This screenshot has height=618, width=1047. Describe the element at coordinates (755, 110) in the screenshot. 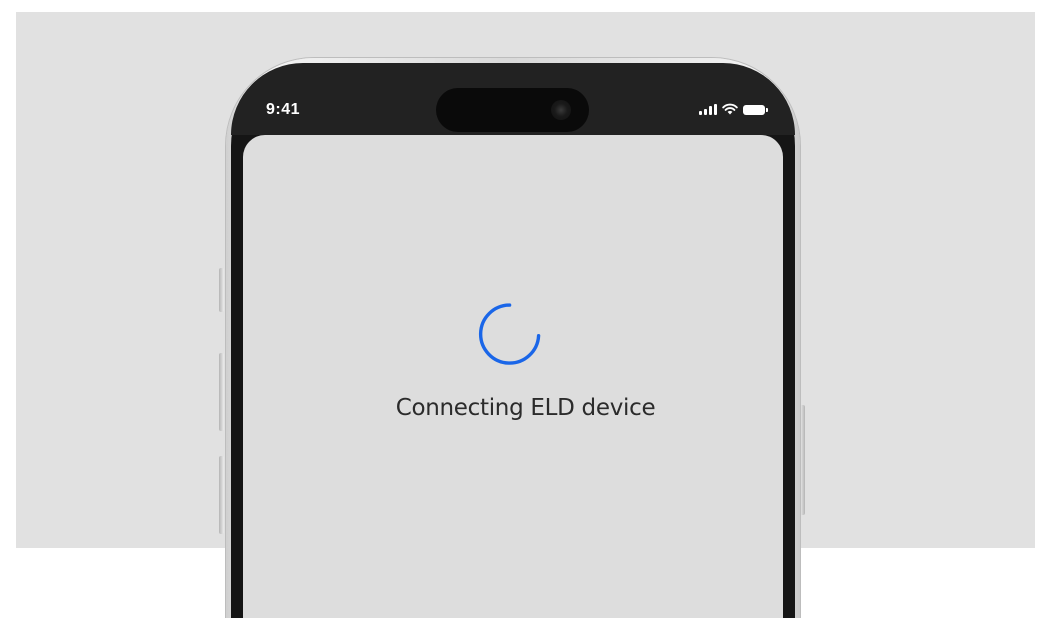

I see `battery-icon` at that location.